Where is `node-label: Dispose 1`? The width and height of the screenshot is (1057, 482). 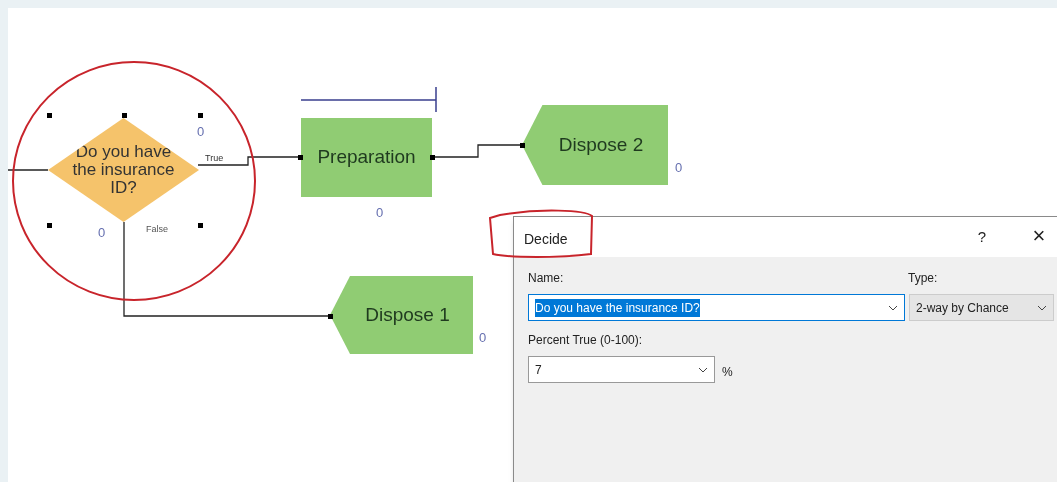
node-label: Dispose 1 is located at coordinates (407, 314).